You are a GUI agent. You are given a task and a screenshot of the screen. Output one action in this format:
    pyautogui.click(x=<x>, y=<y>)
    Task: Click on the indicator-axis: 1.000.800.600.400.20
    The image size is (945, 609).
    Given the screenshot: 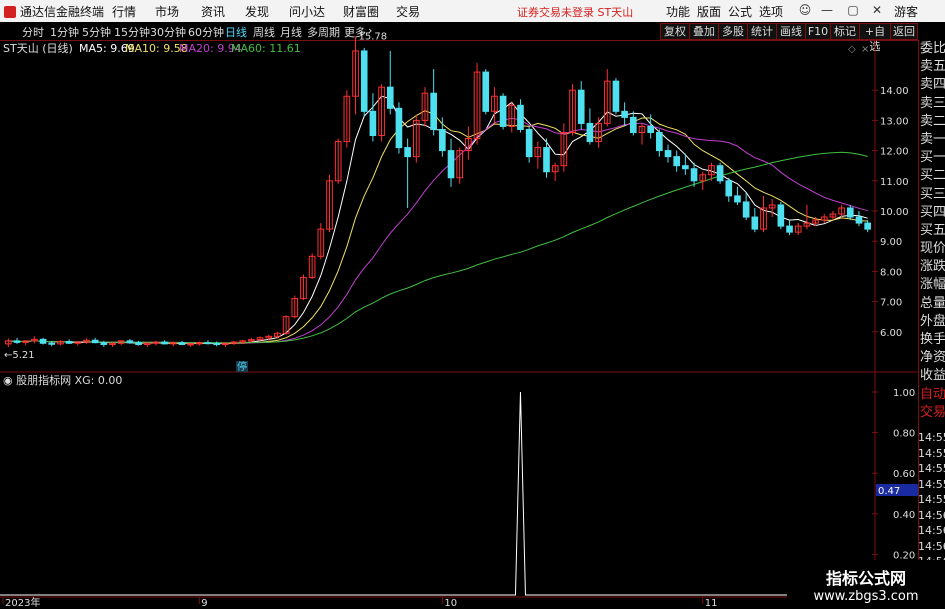 What is the action you would take?
    pyautogui.click(x=893, y=474)
    